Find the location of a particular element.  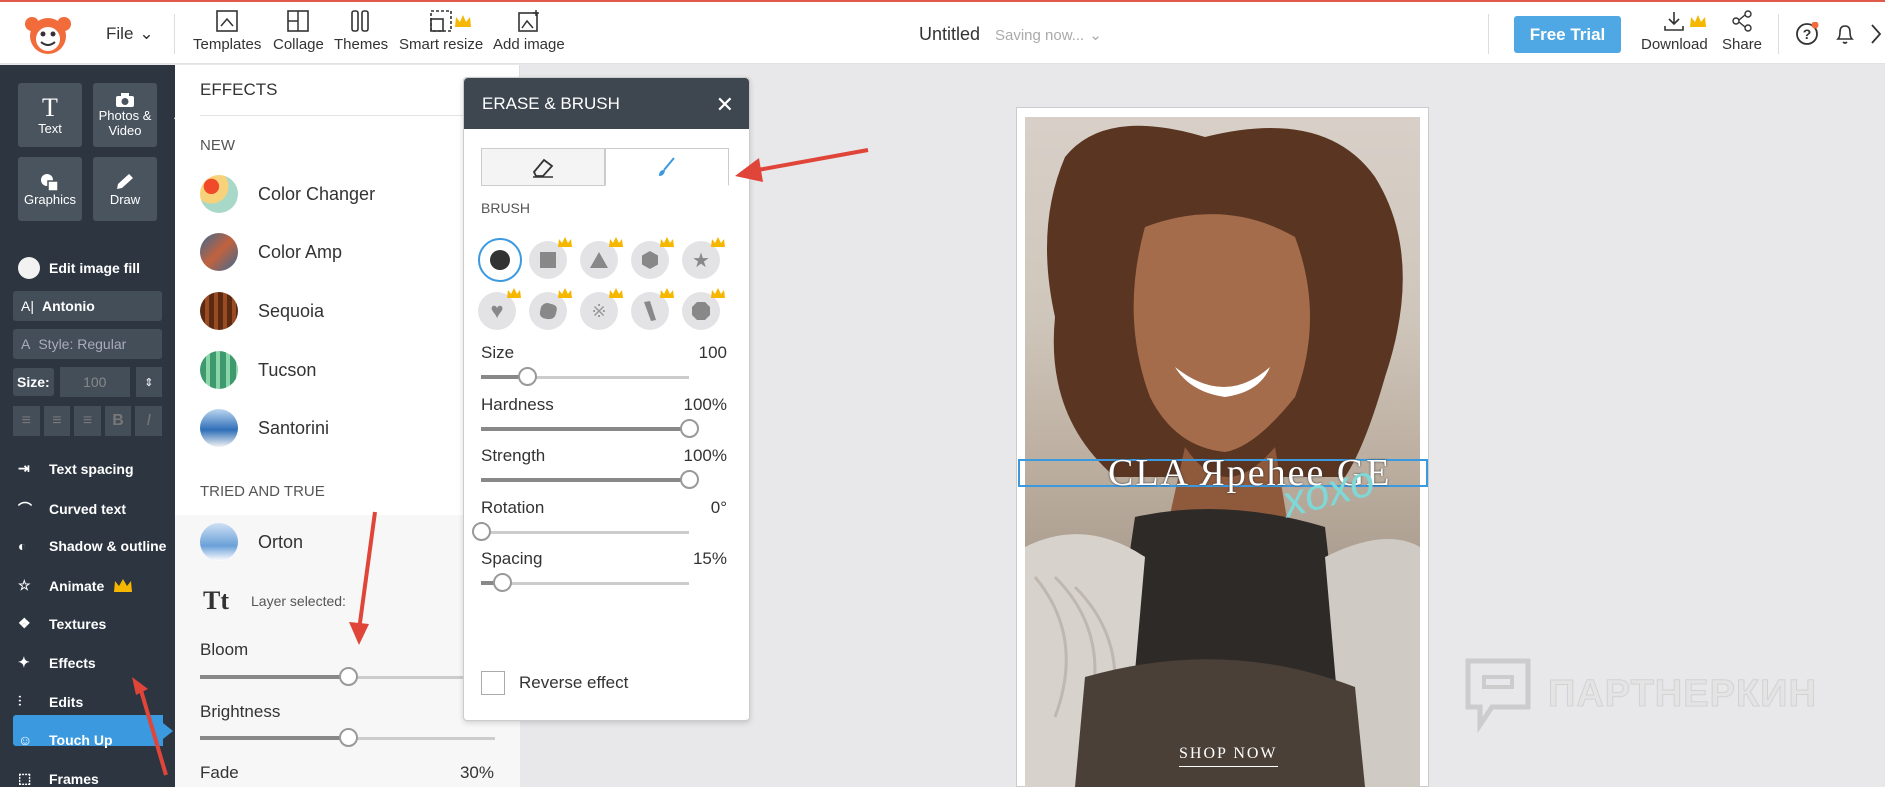

themes-button: Themes is located at coordinates (361, 31).